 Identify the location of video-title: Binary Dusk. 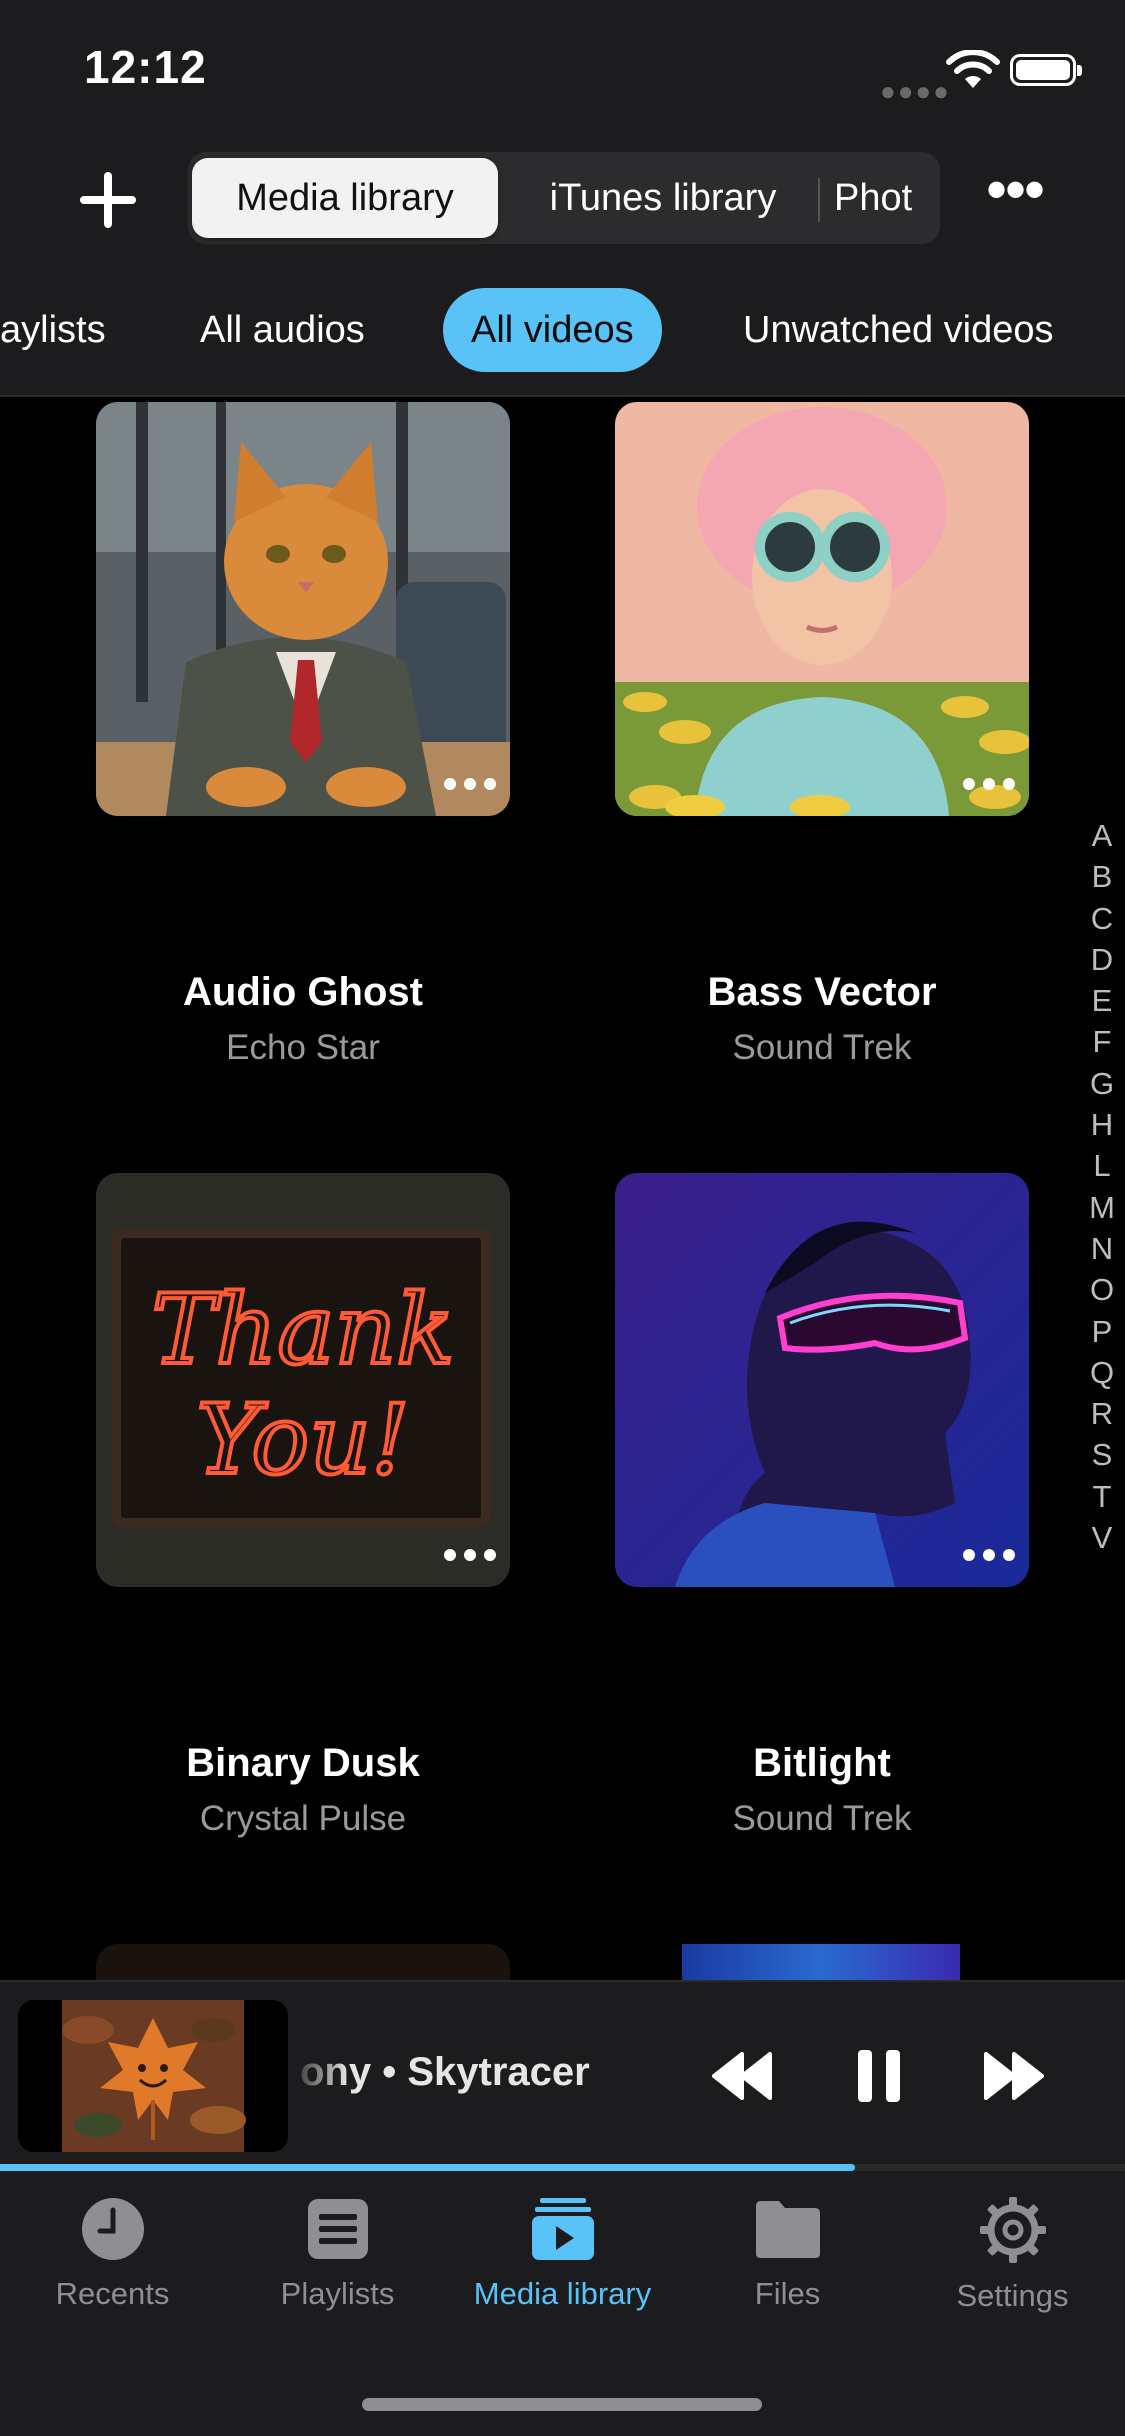
(303, 1763).